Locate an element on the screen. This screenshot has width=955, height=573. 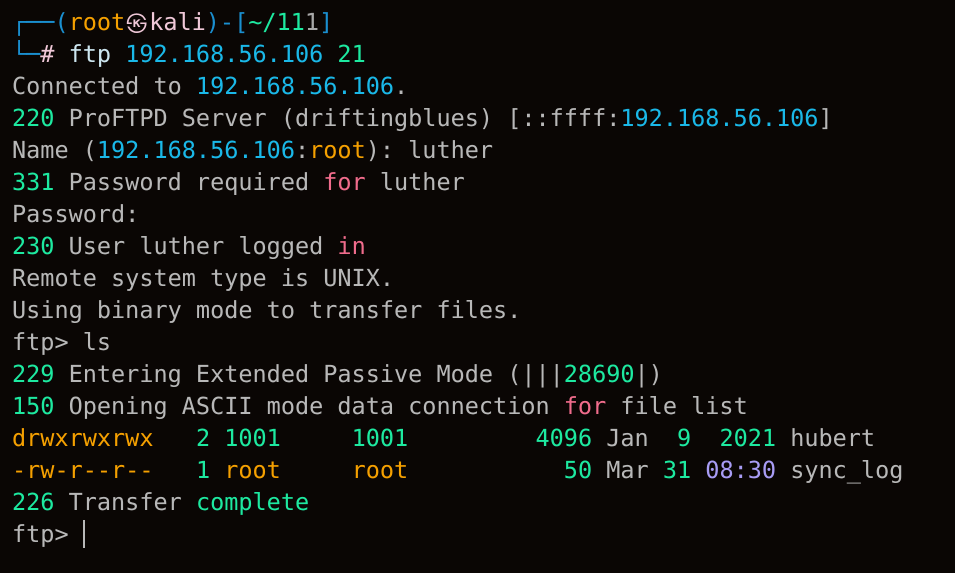
terminal-line: 150 Opening ASCII mode data connection for file list is located at coordinates (380, 406).